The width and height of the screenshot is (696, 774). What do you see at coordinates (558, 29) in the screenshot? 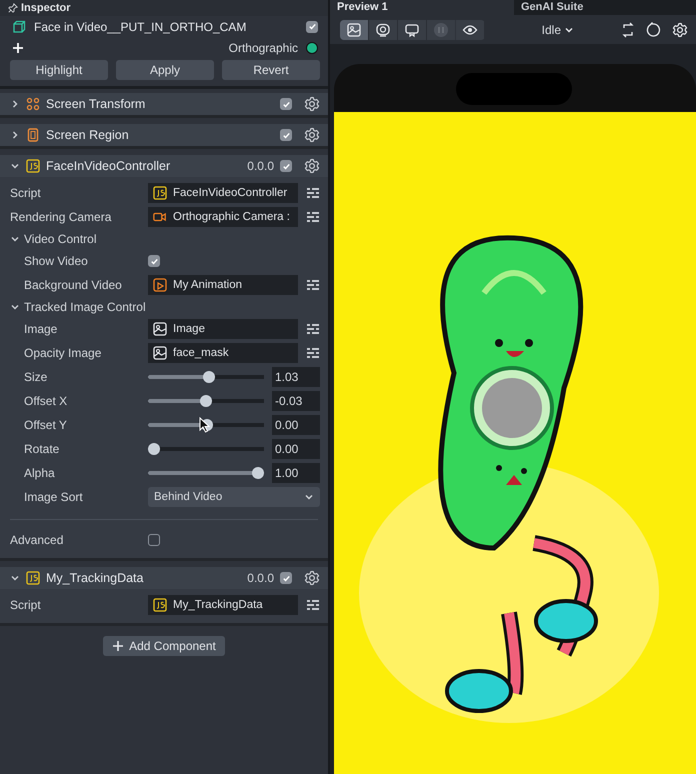
I see `state-dropdown: Idle` at bounding box center [558, 29].